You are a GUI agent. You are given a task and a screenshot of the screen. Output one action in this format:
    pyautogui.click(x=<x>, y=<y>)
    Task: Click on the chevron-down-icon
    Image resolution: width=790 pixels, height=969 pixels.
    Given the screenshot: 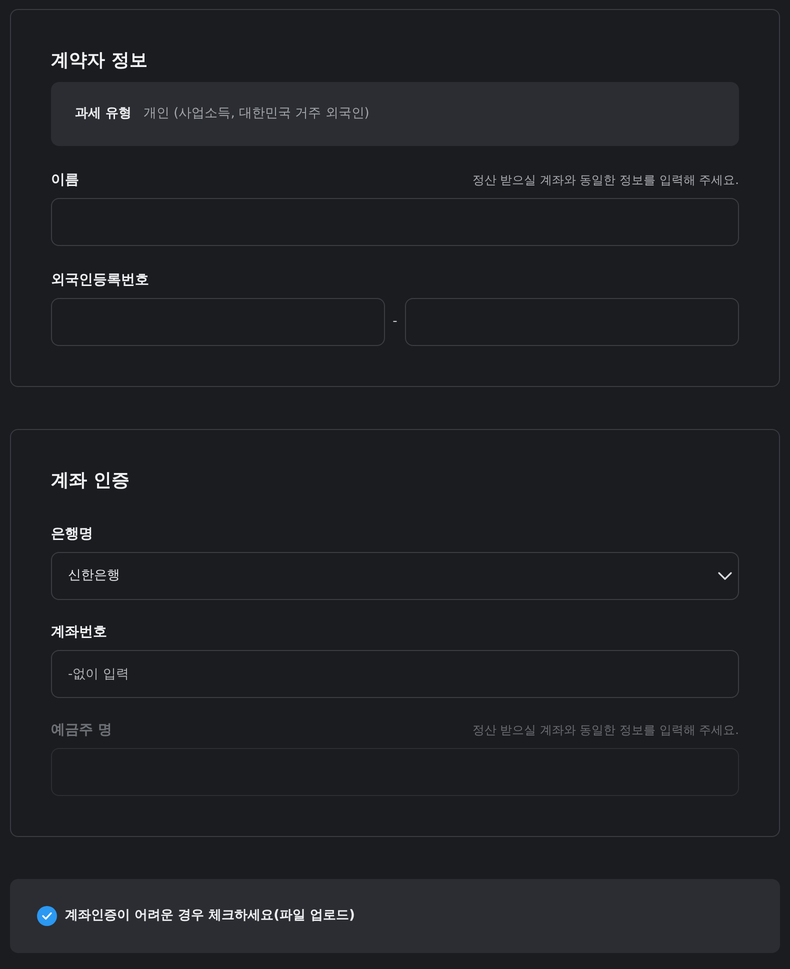 What is the action you would take?
    pyautogui.click(x=725, y=576)
    